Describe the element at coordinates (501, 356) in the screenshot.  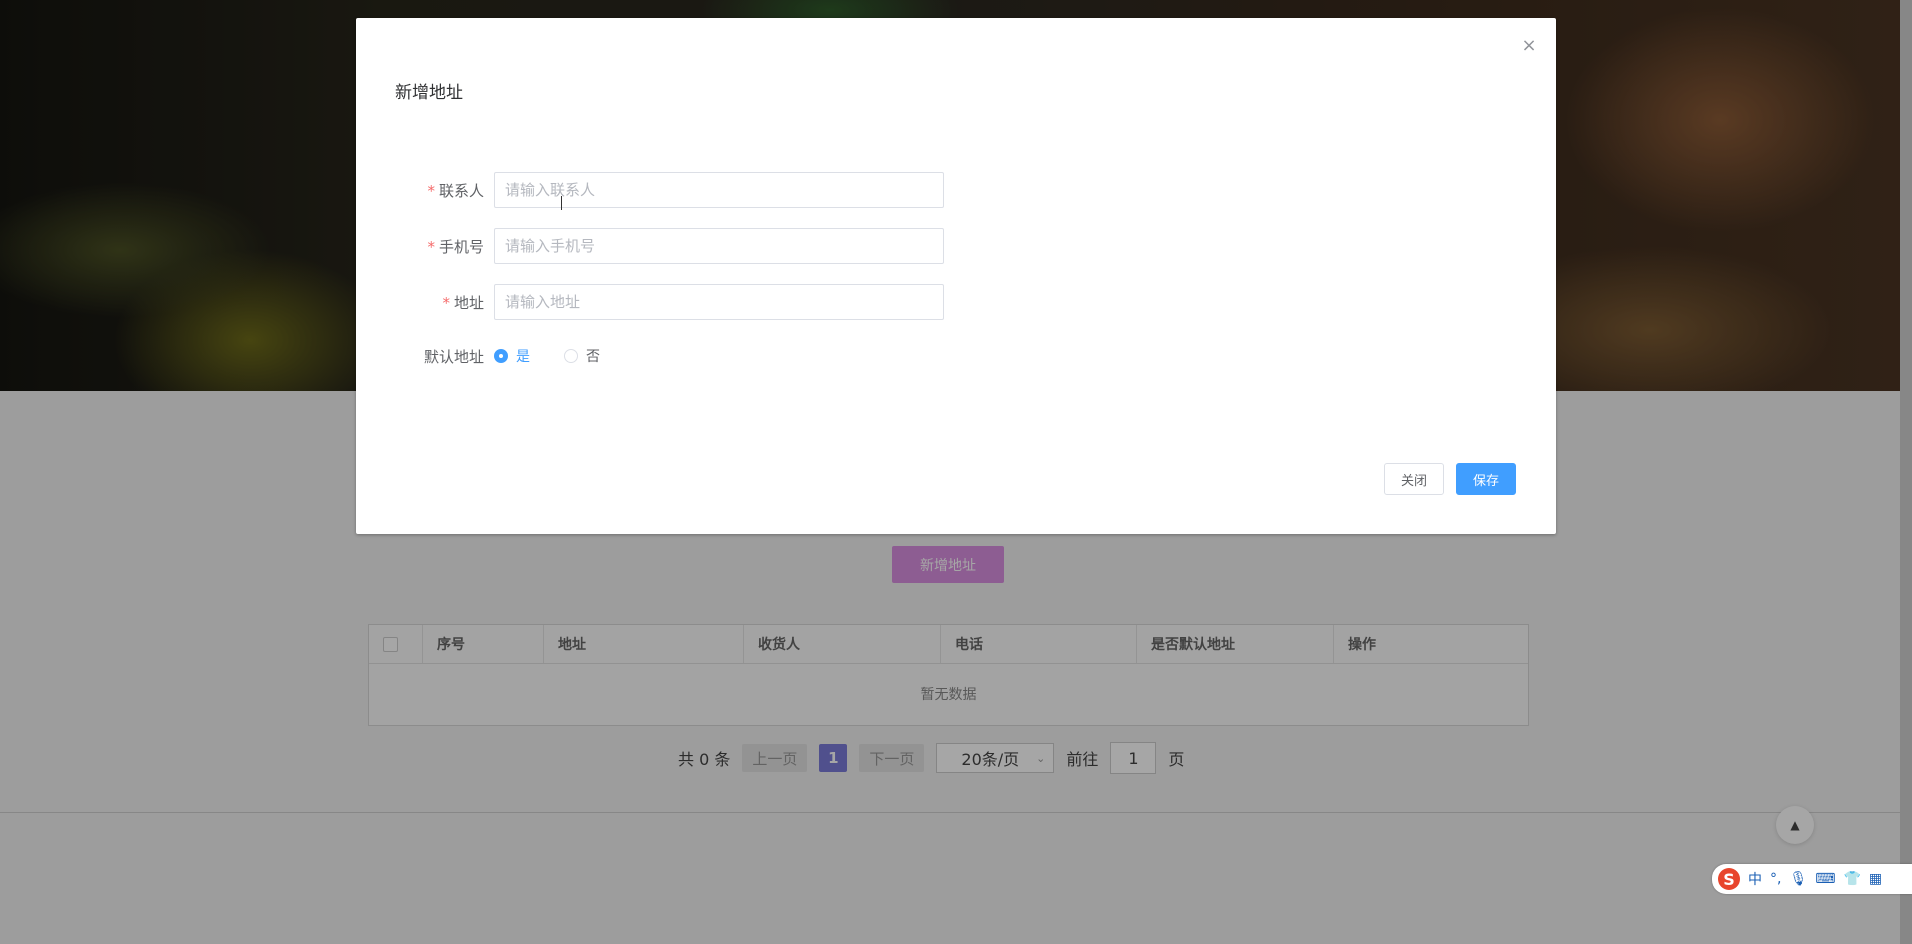
I see `radio-checked-icon` at that location.